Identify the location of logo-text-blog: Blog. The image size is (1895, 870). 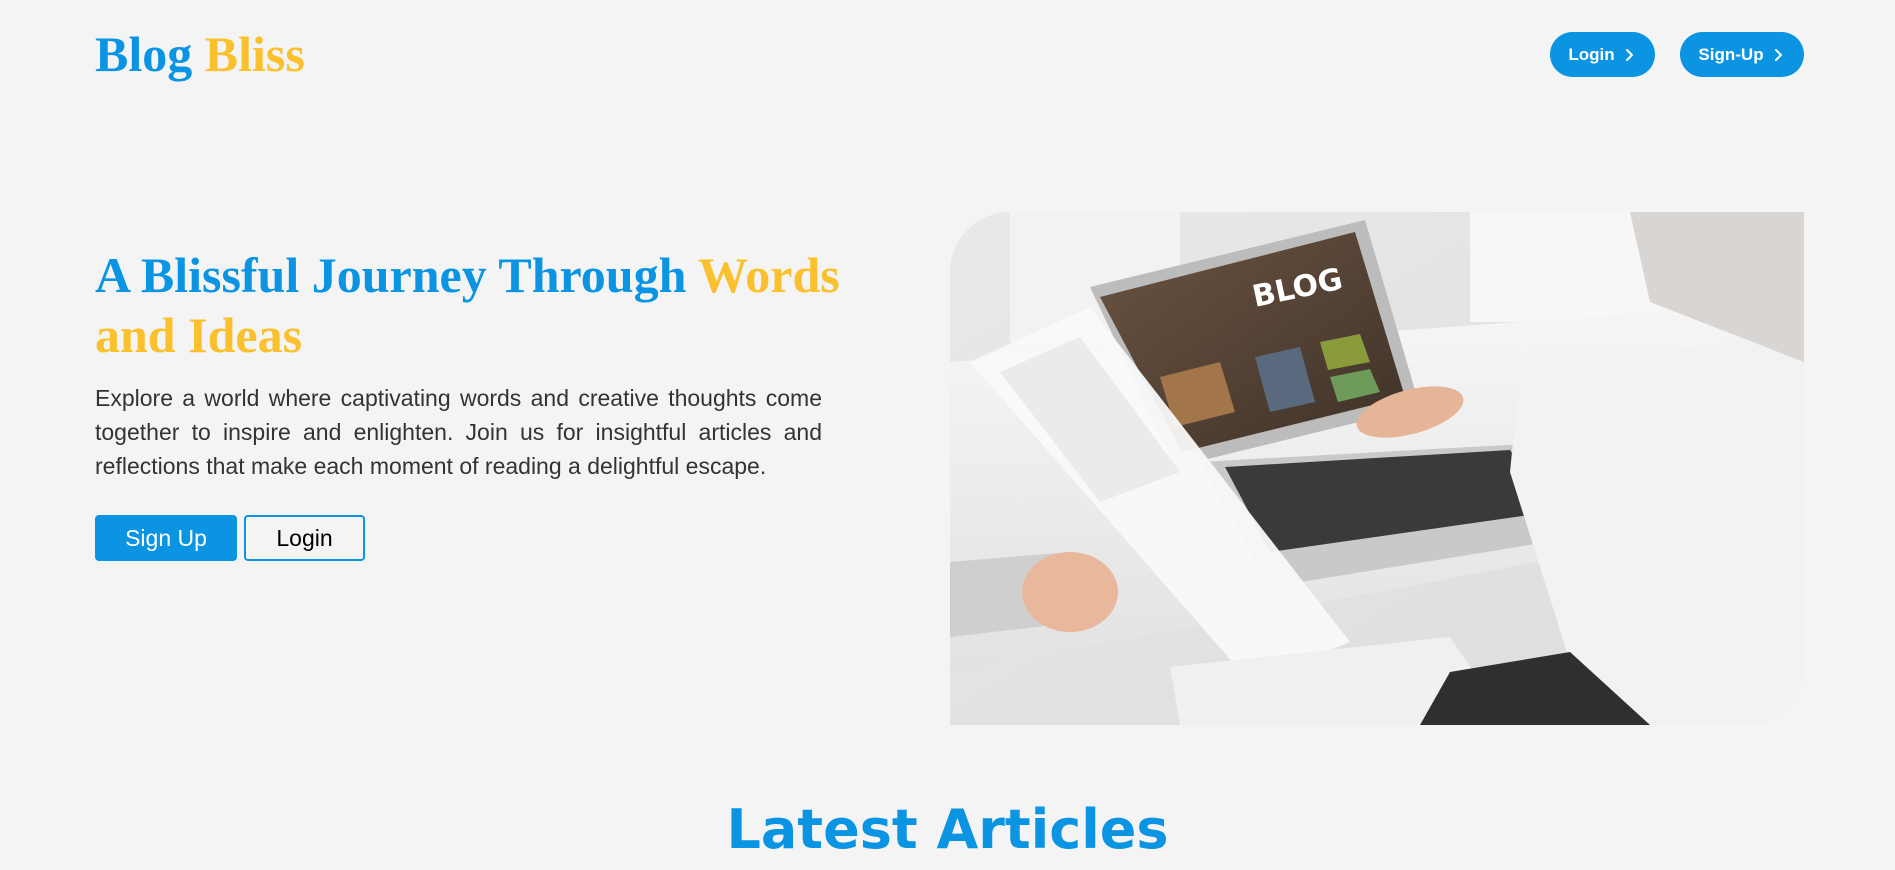
(144, 54).